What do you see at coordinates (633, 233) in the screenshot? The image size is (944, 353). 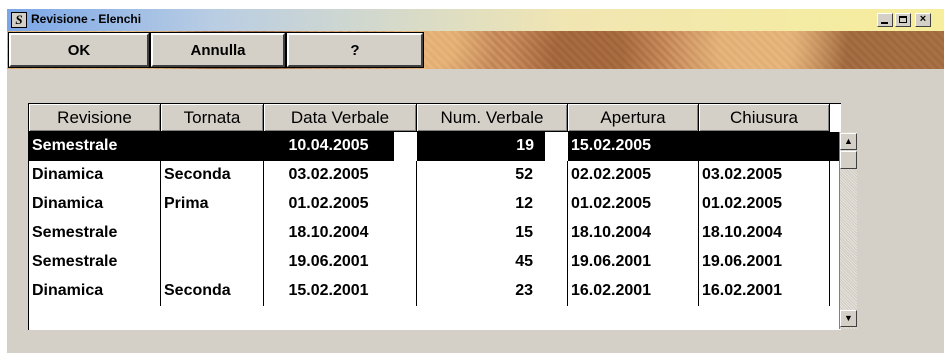 I see `cell-apertura: 18.10.2004` at bounding box center [633, 233].